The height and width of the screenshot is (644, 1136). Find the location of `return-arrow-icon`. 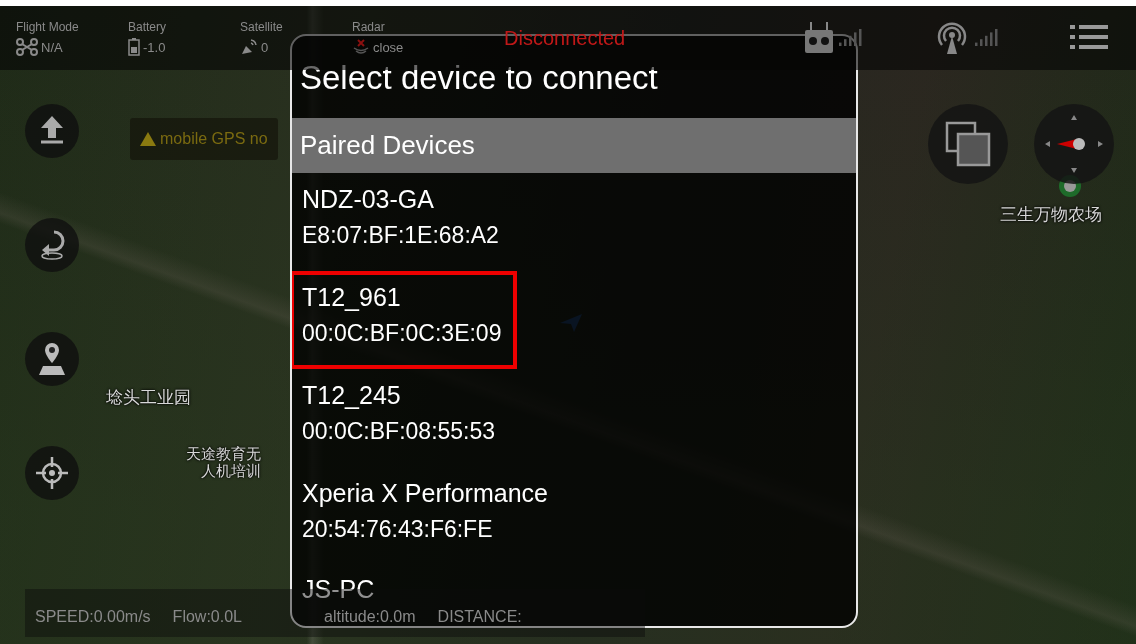

return-arrow-icon is located at coordinates (52, 245).